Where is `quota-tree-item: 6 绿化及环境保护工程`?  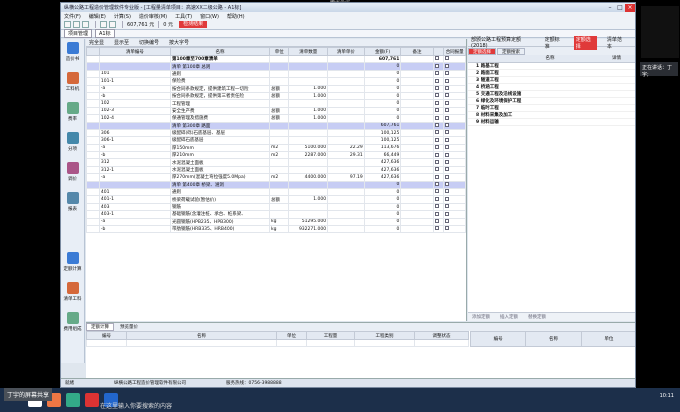 quota-tree-item: 6 绿化及环境保护工程 is located at coordinates (551, 101).